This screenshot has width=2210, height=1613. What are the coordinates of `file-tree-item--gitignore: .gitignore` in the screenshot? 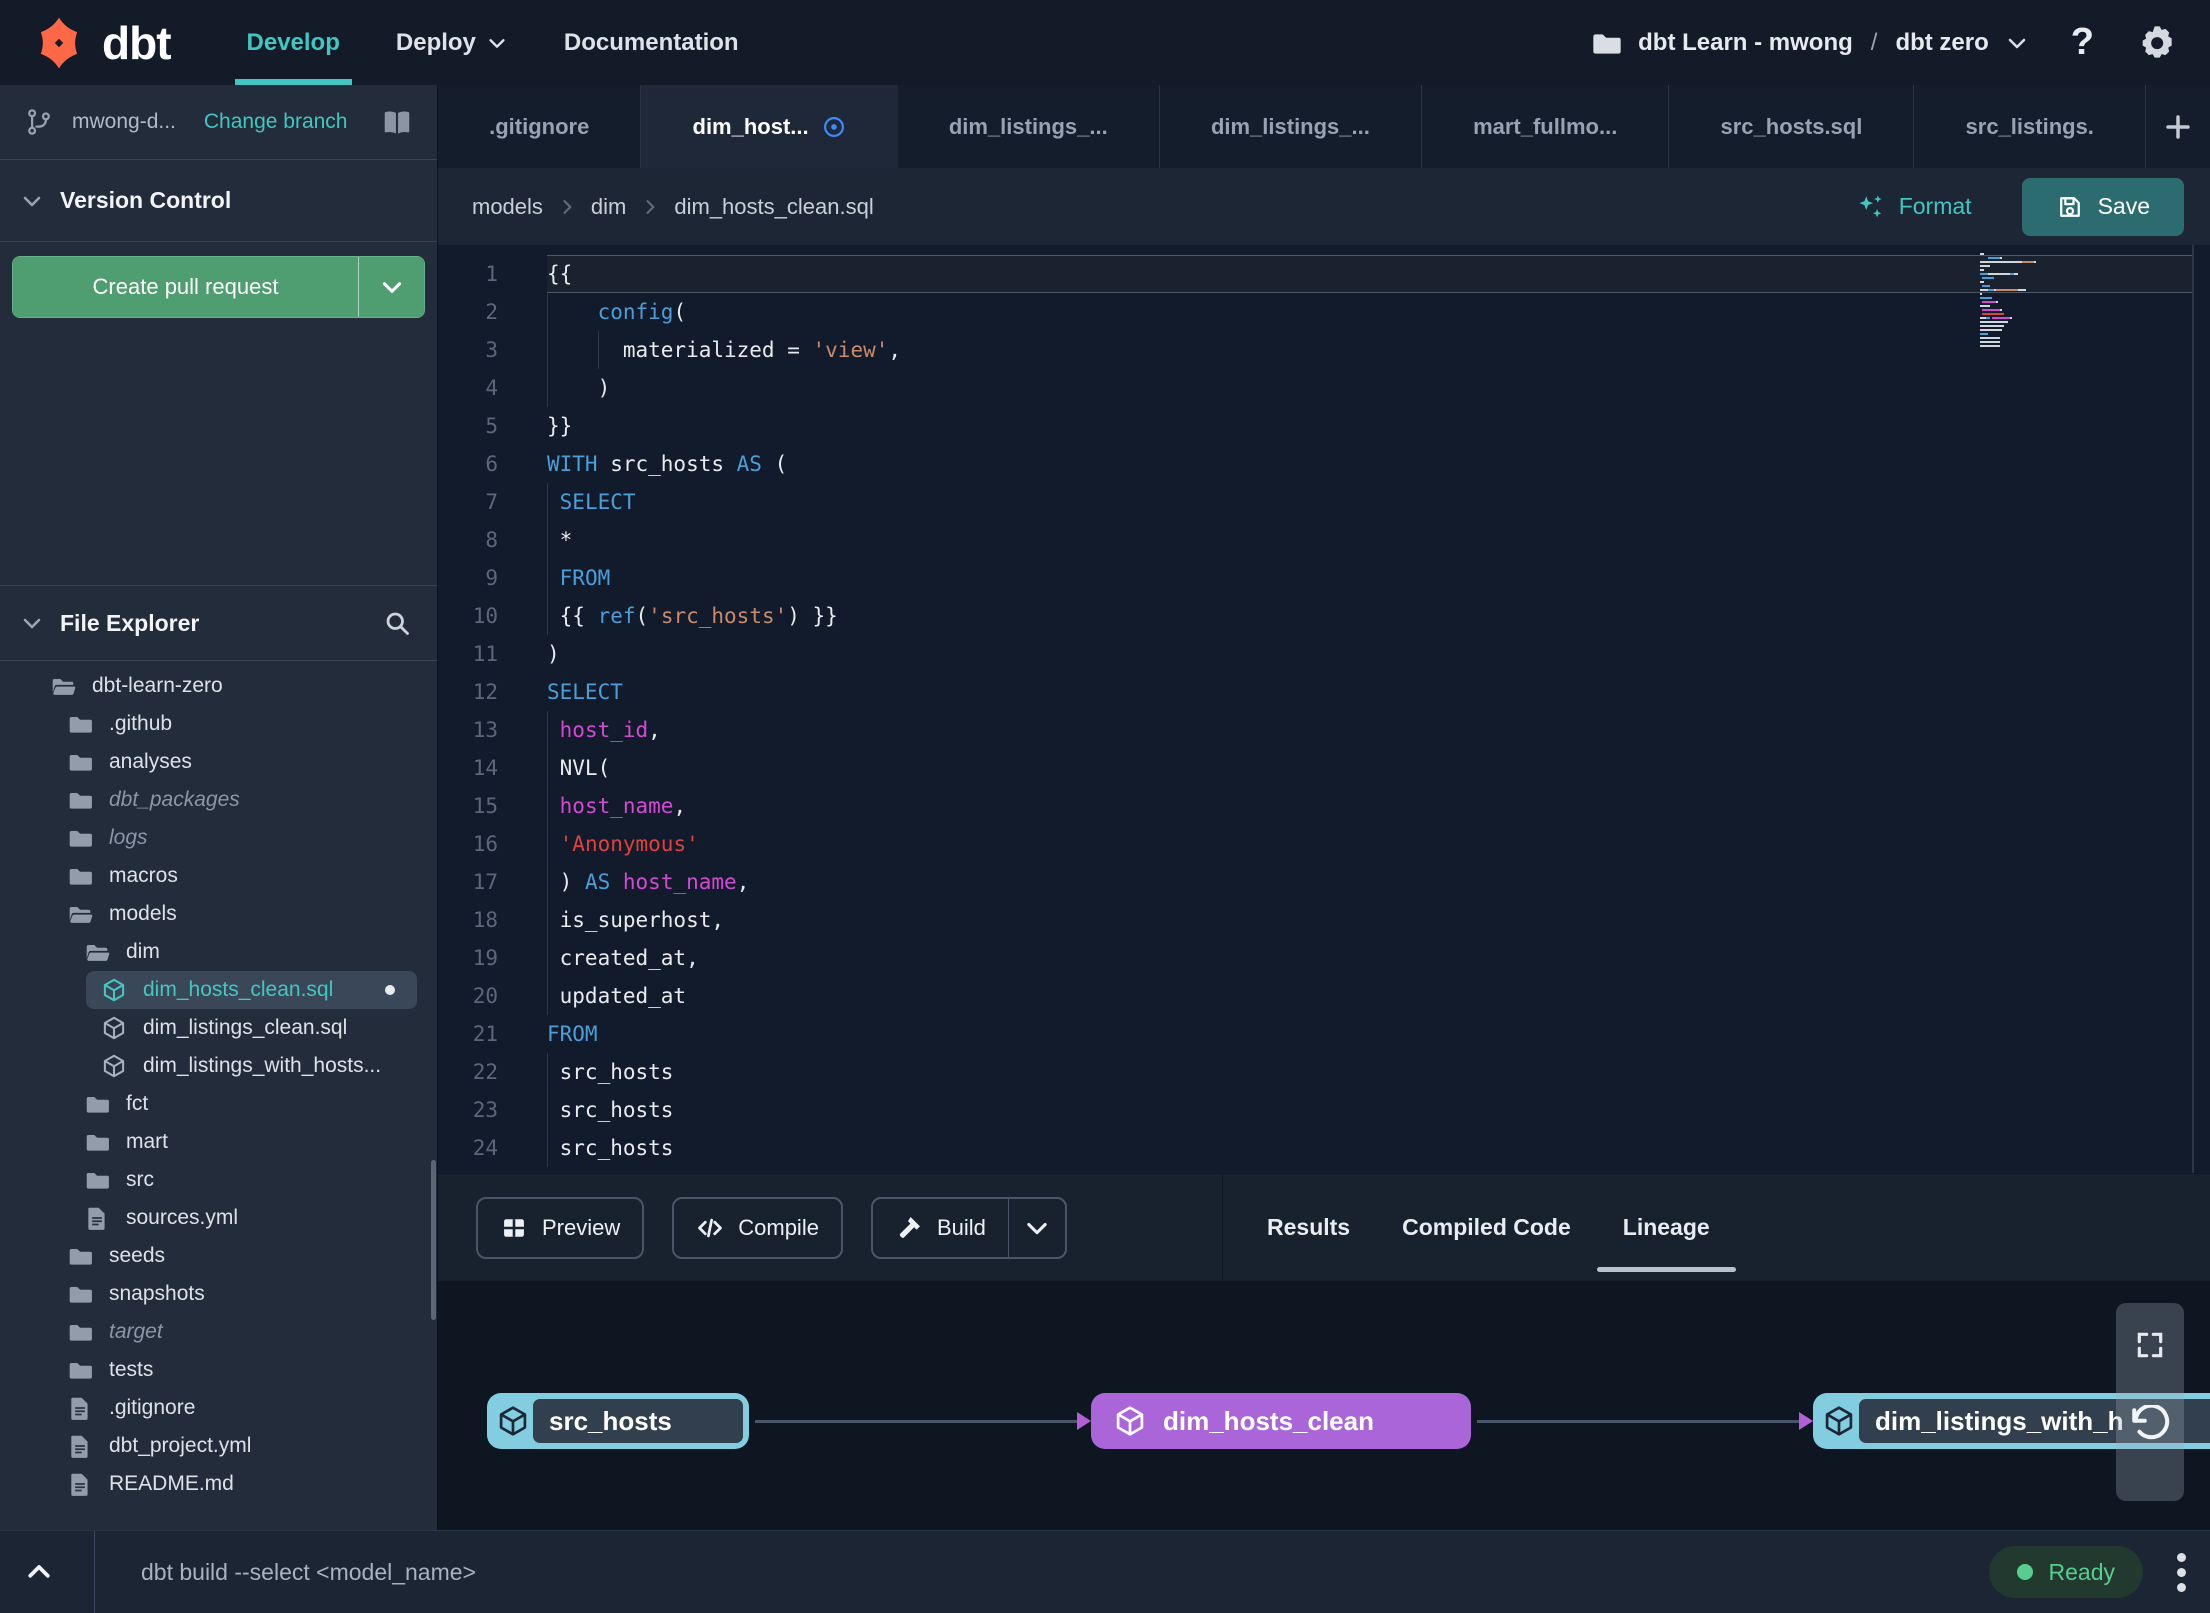 It's located at (218, 1408).